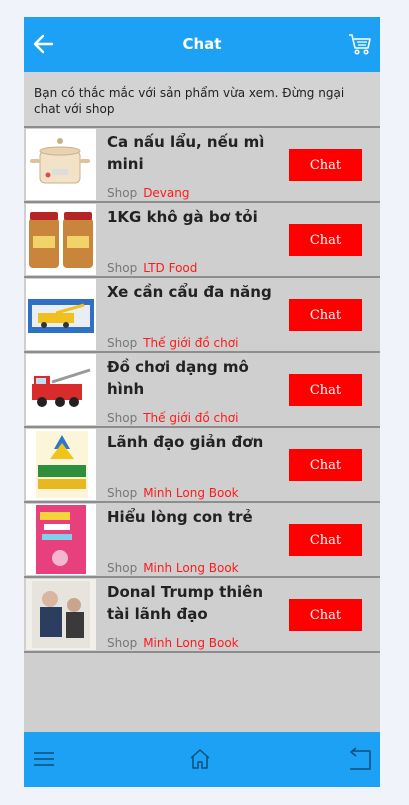  Describe the element at coordinates (197, 378) in the screenshot. I see `product-name: Đồ chơi dạng mô hình` at that location.